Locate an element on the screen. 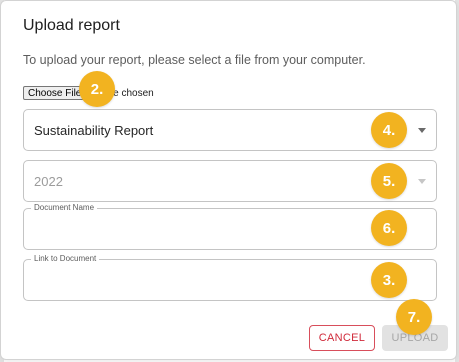  step-badge: 2. is located at coordinates (97, 89).